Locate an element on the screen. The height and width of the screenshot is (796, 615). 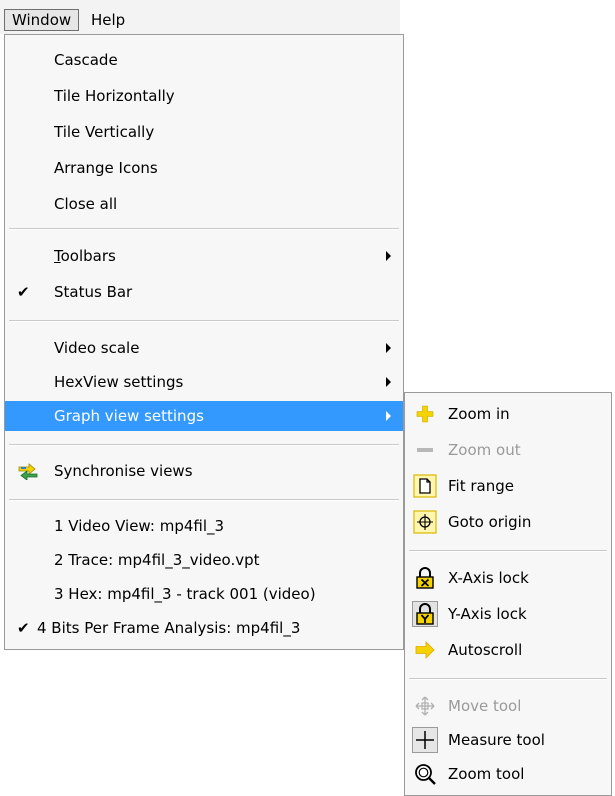
menu-item-hexview-settings: HexView settings is located at coordinates (204, 382).